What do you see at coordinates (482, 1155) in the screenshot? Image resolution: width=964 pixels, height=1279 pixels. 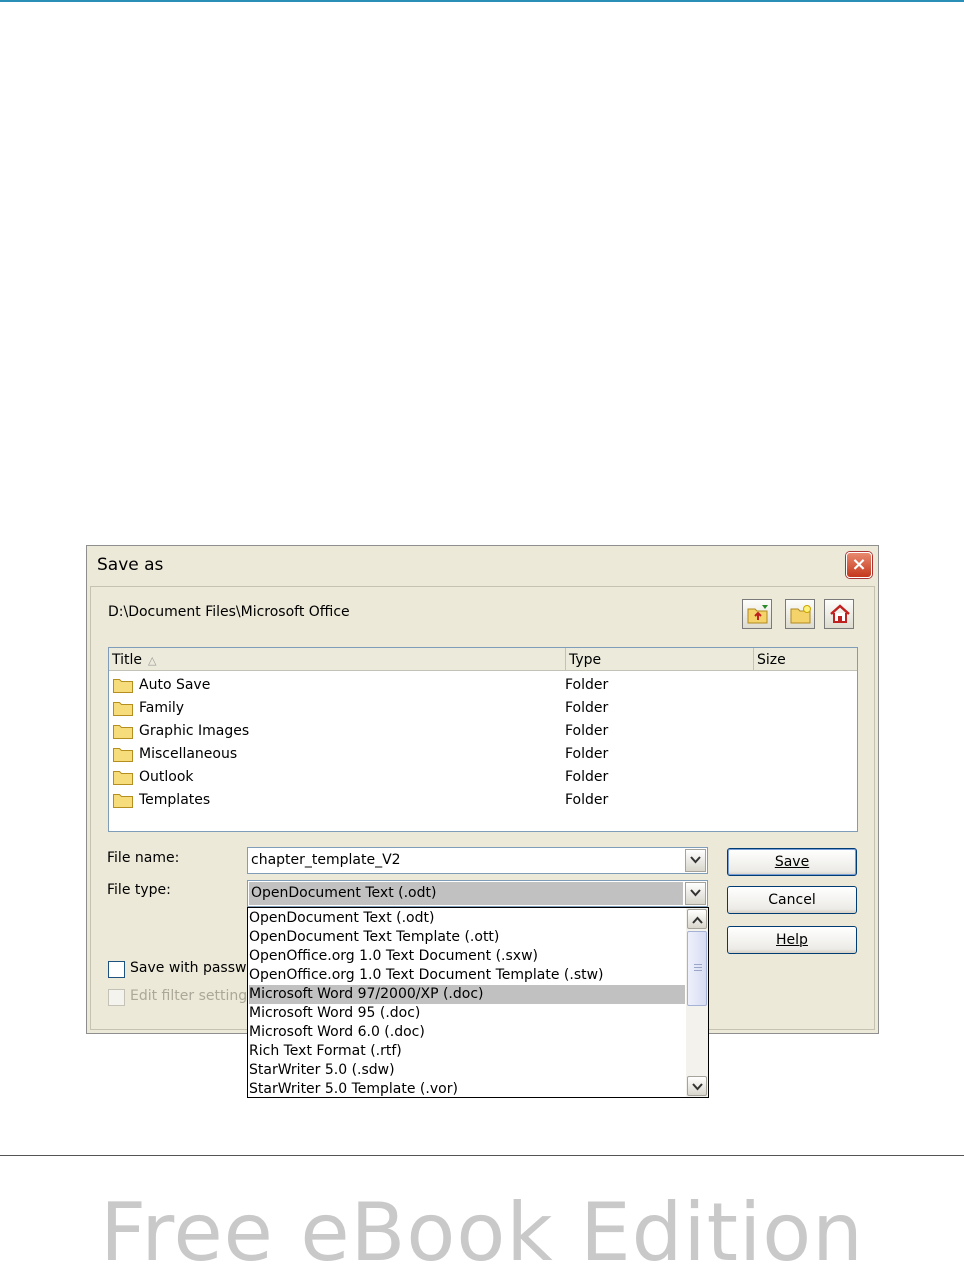 I see `footer-rule` at bounding box center [482, 1155].